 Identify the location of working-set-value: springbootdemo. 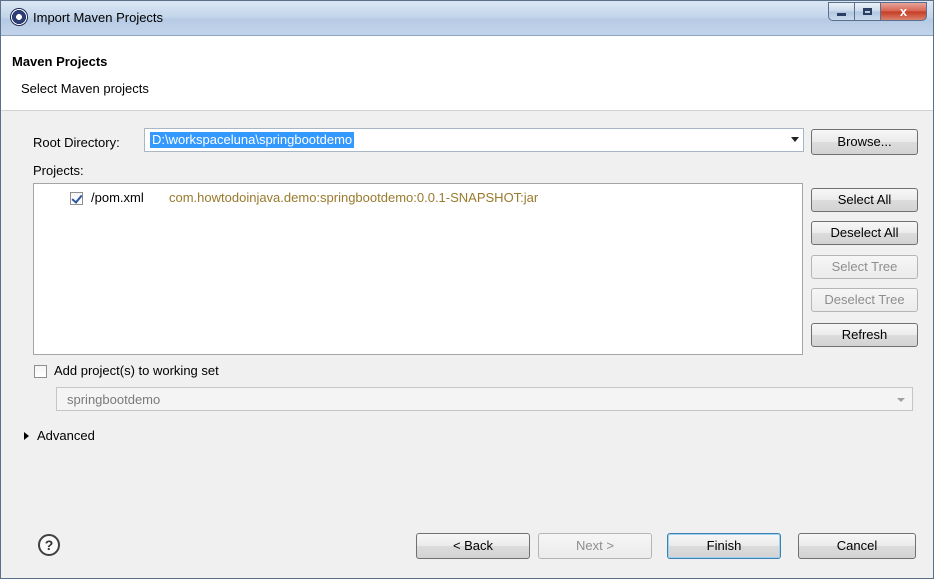
(114, 399).